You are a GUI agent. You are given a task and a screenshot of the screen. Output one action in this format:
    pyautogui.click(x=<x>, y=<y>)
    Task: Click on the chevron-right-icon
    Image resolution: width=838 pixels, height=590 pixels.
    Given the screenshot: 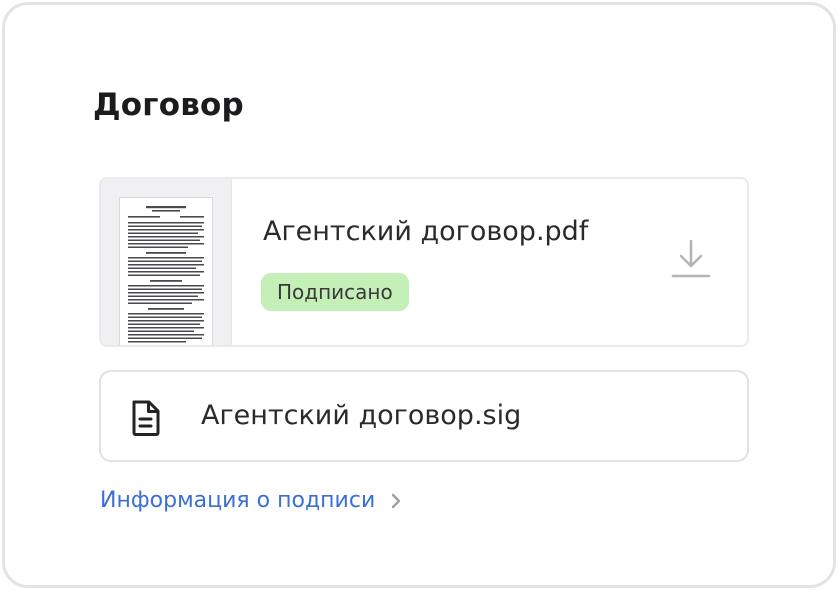 What is the action you would take?
    pyautogui.click(x=396, y=501)
    